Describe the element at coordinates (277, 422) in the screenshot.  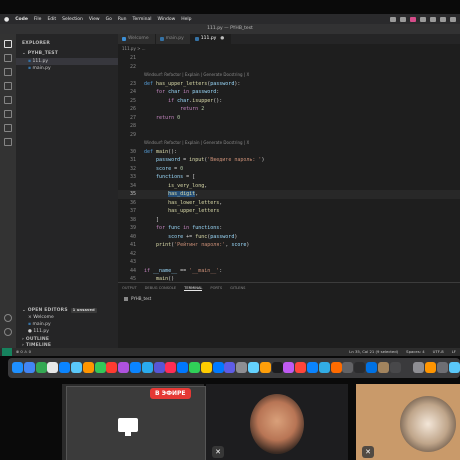
I see `call-tile-participant-1: ✕` at that location.